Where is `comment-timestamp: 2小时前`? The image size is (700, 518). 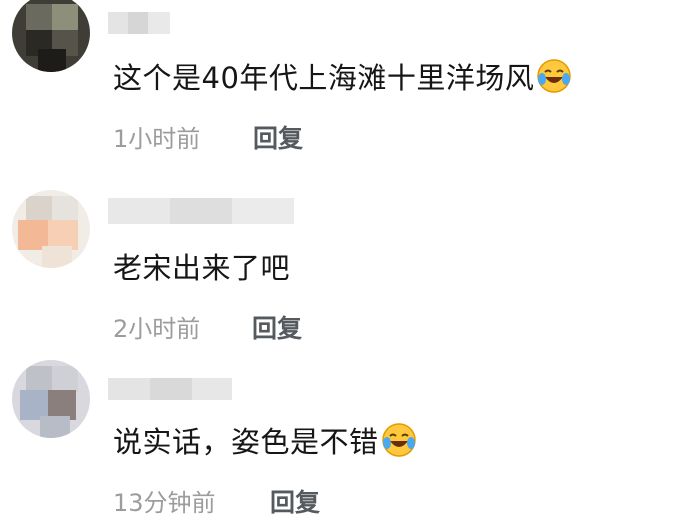
comment-timestamp: 2小时前 is located at coordinates (157, 329).